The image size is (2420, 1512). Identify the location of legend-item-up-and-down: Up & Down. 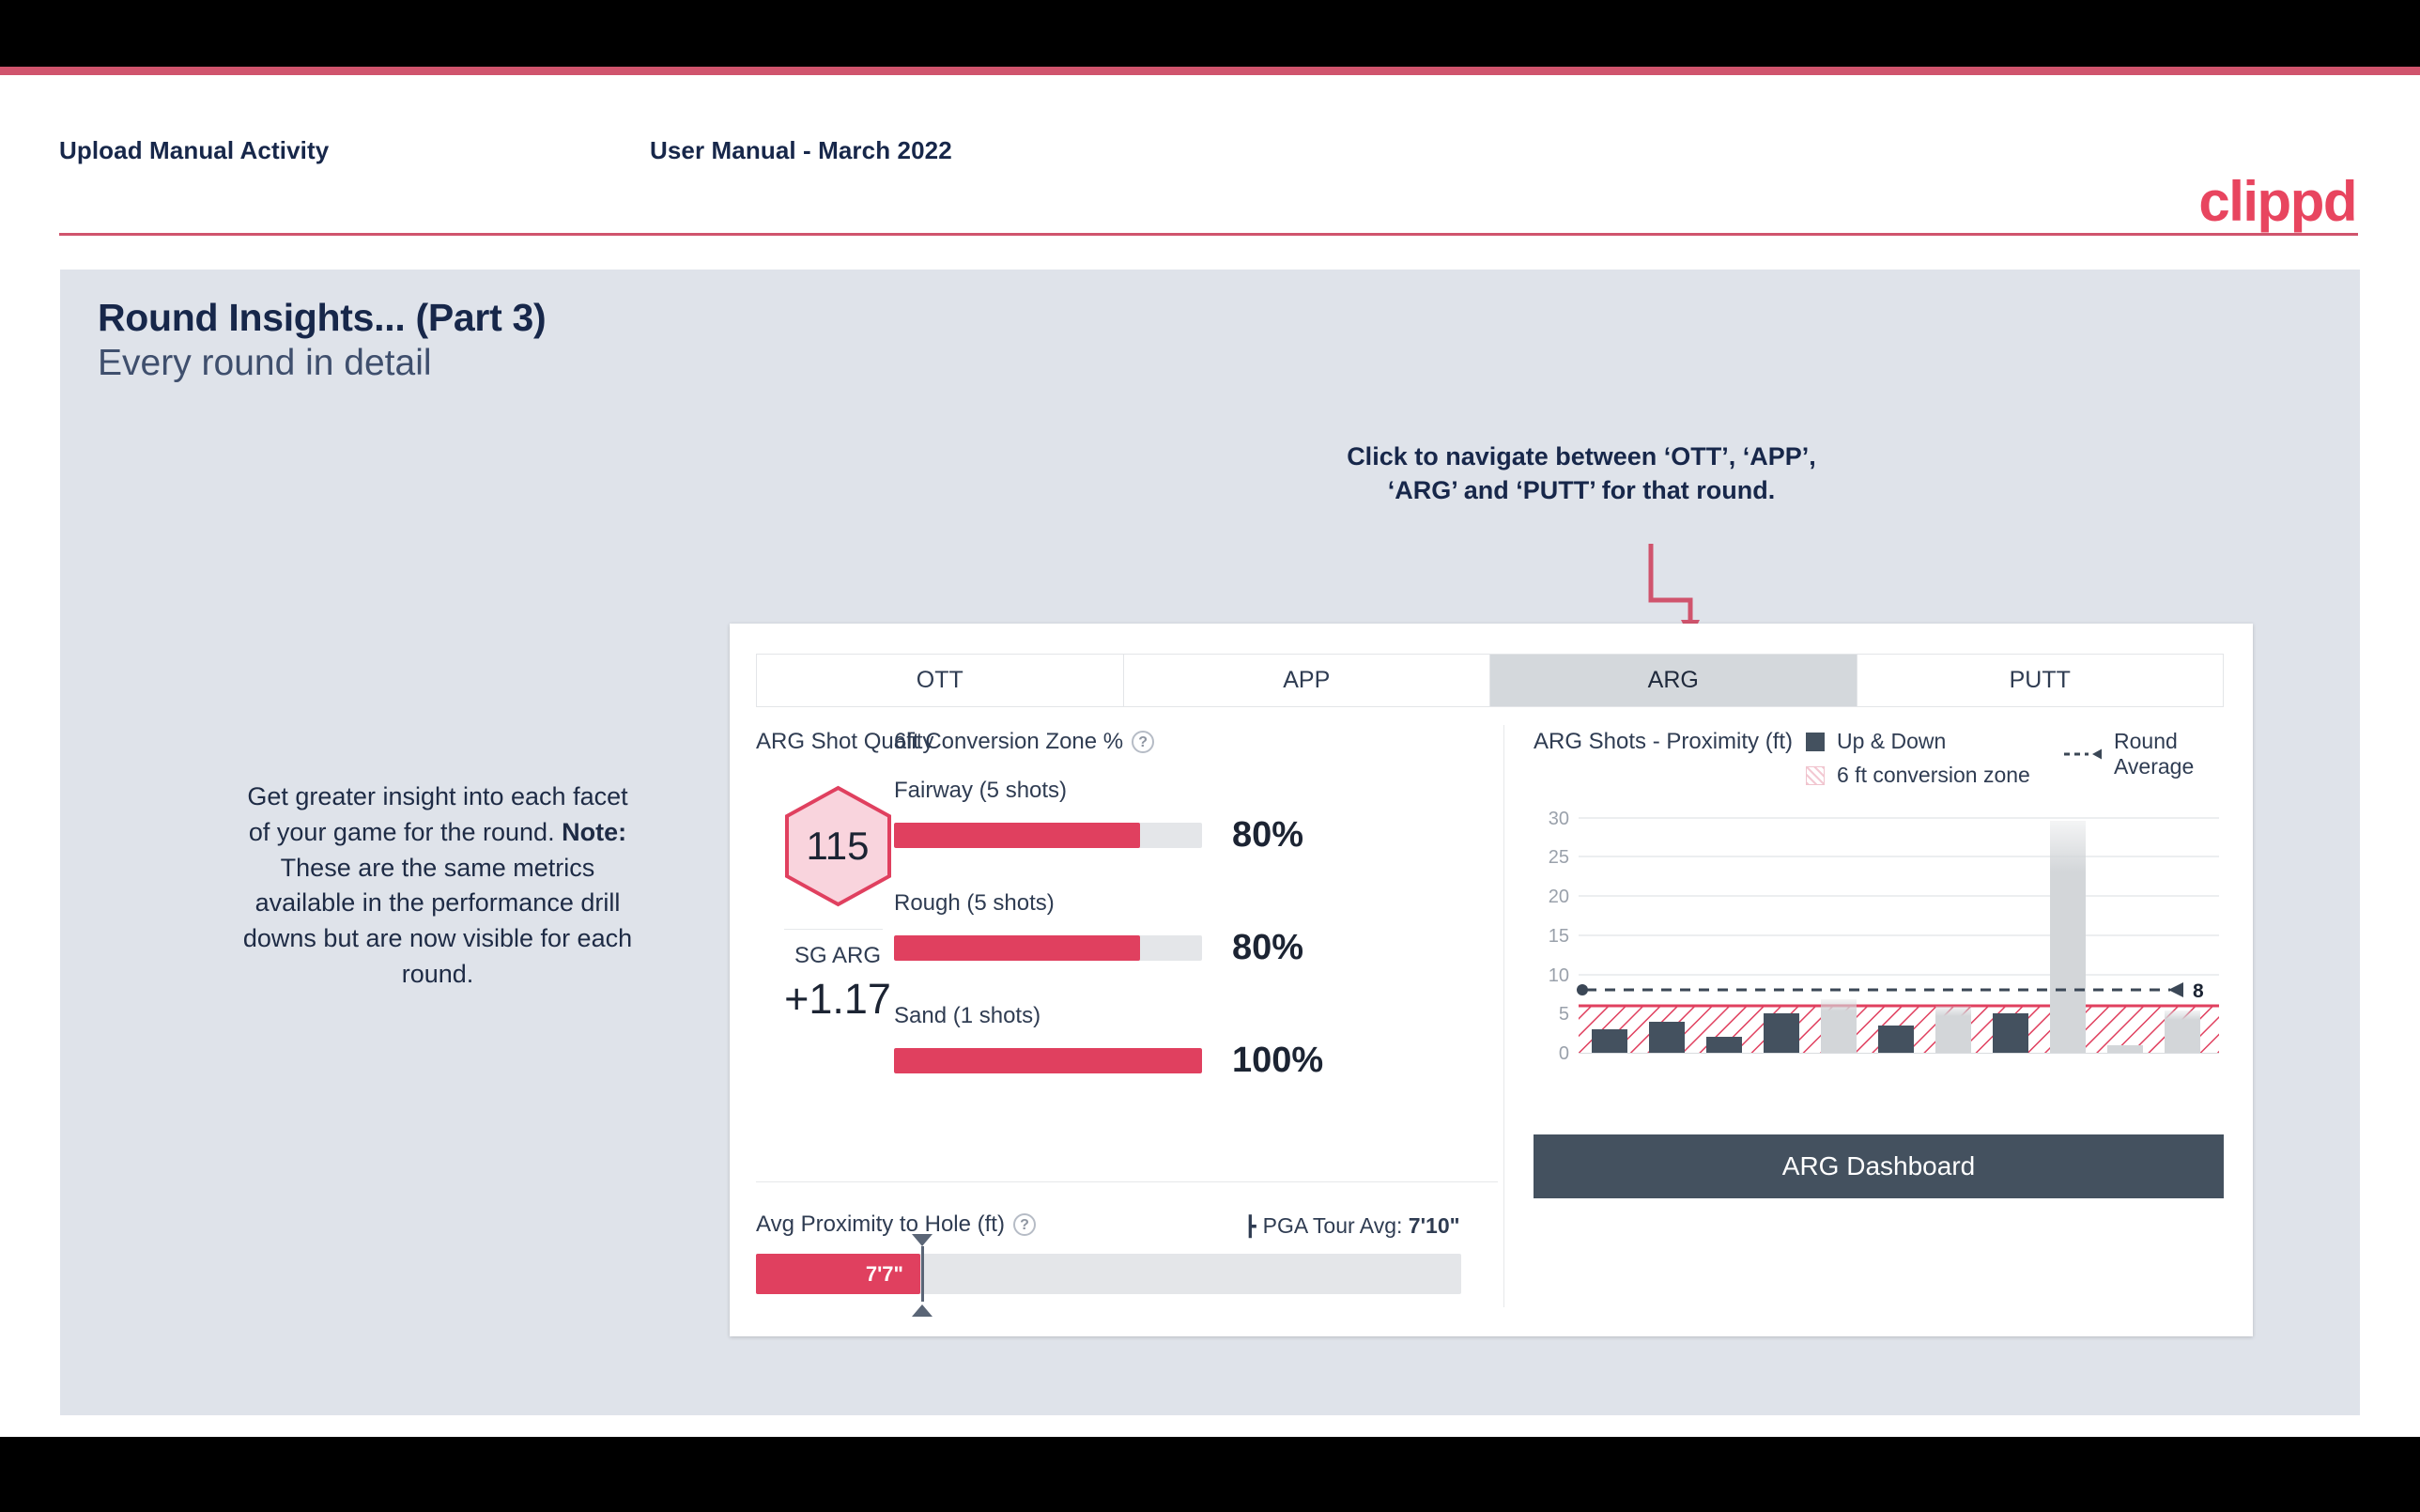
(1876, 741).